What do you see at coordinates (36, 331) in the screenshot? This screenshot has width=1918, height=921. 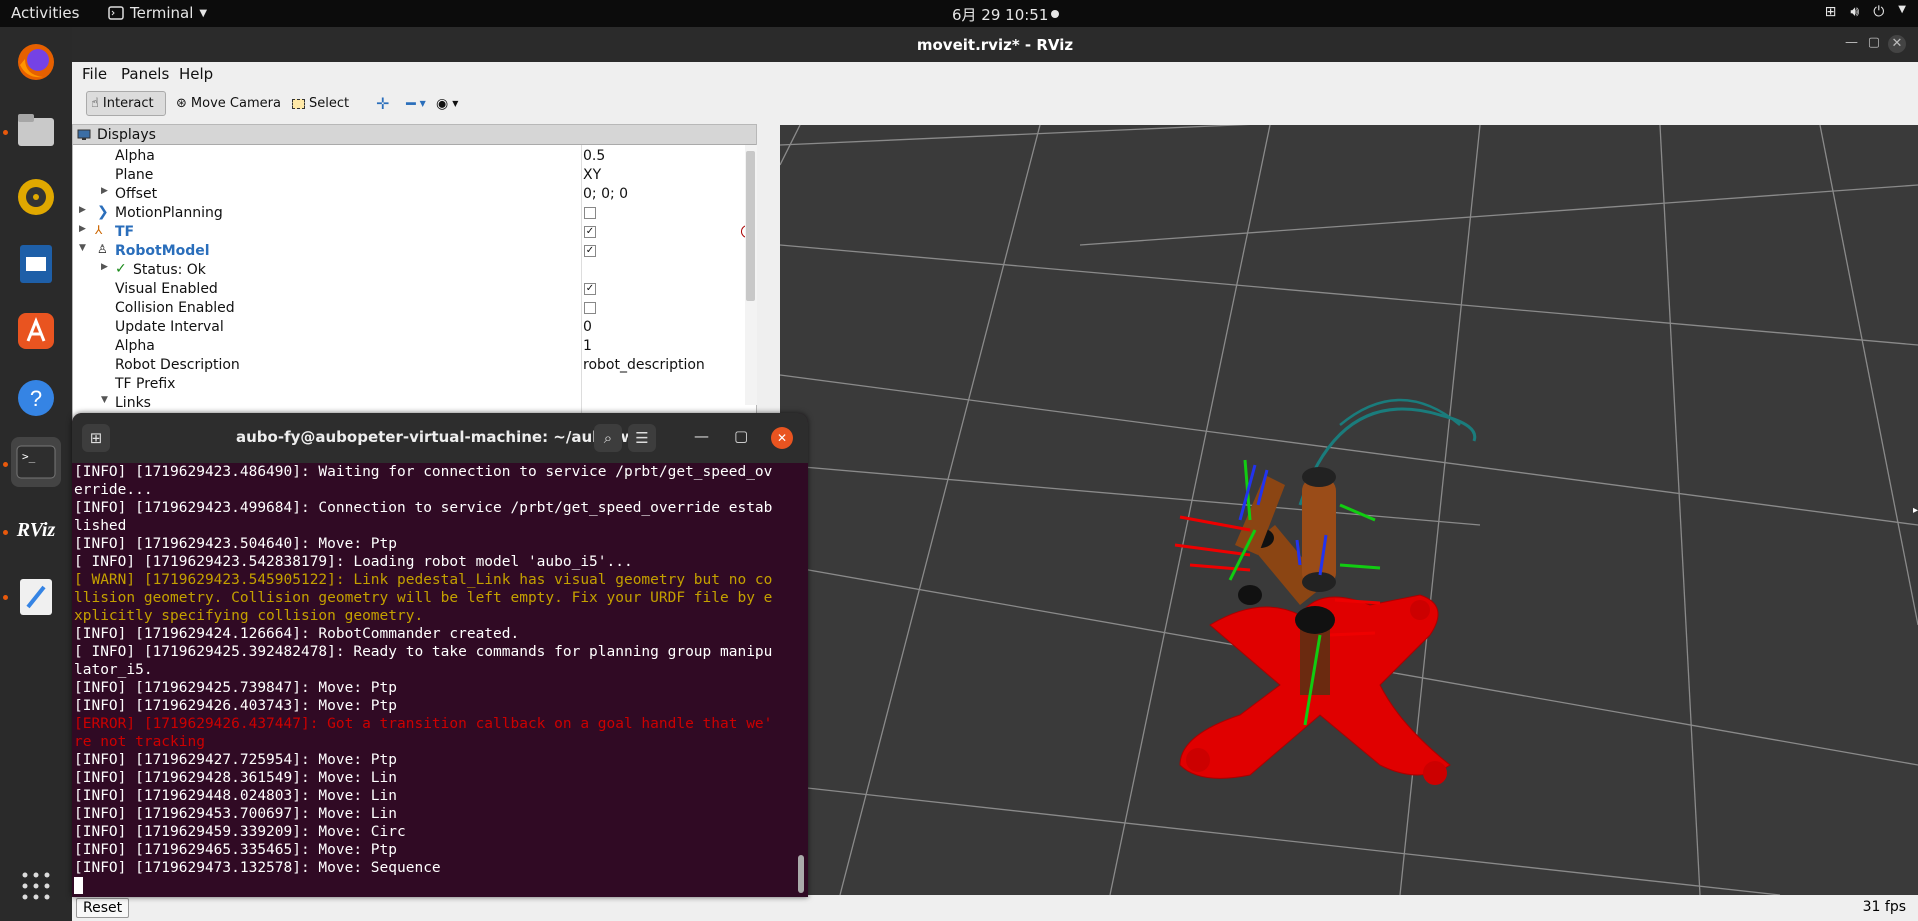 I see `app-center-icon` at bounding box center [36, 331].